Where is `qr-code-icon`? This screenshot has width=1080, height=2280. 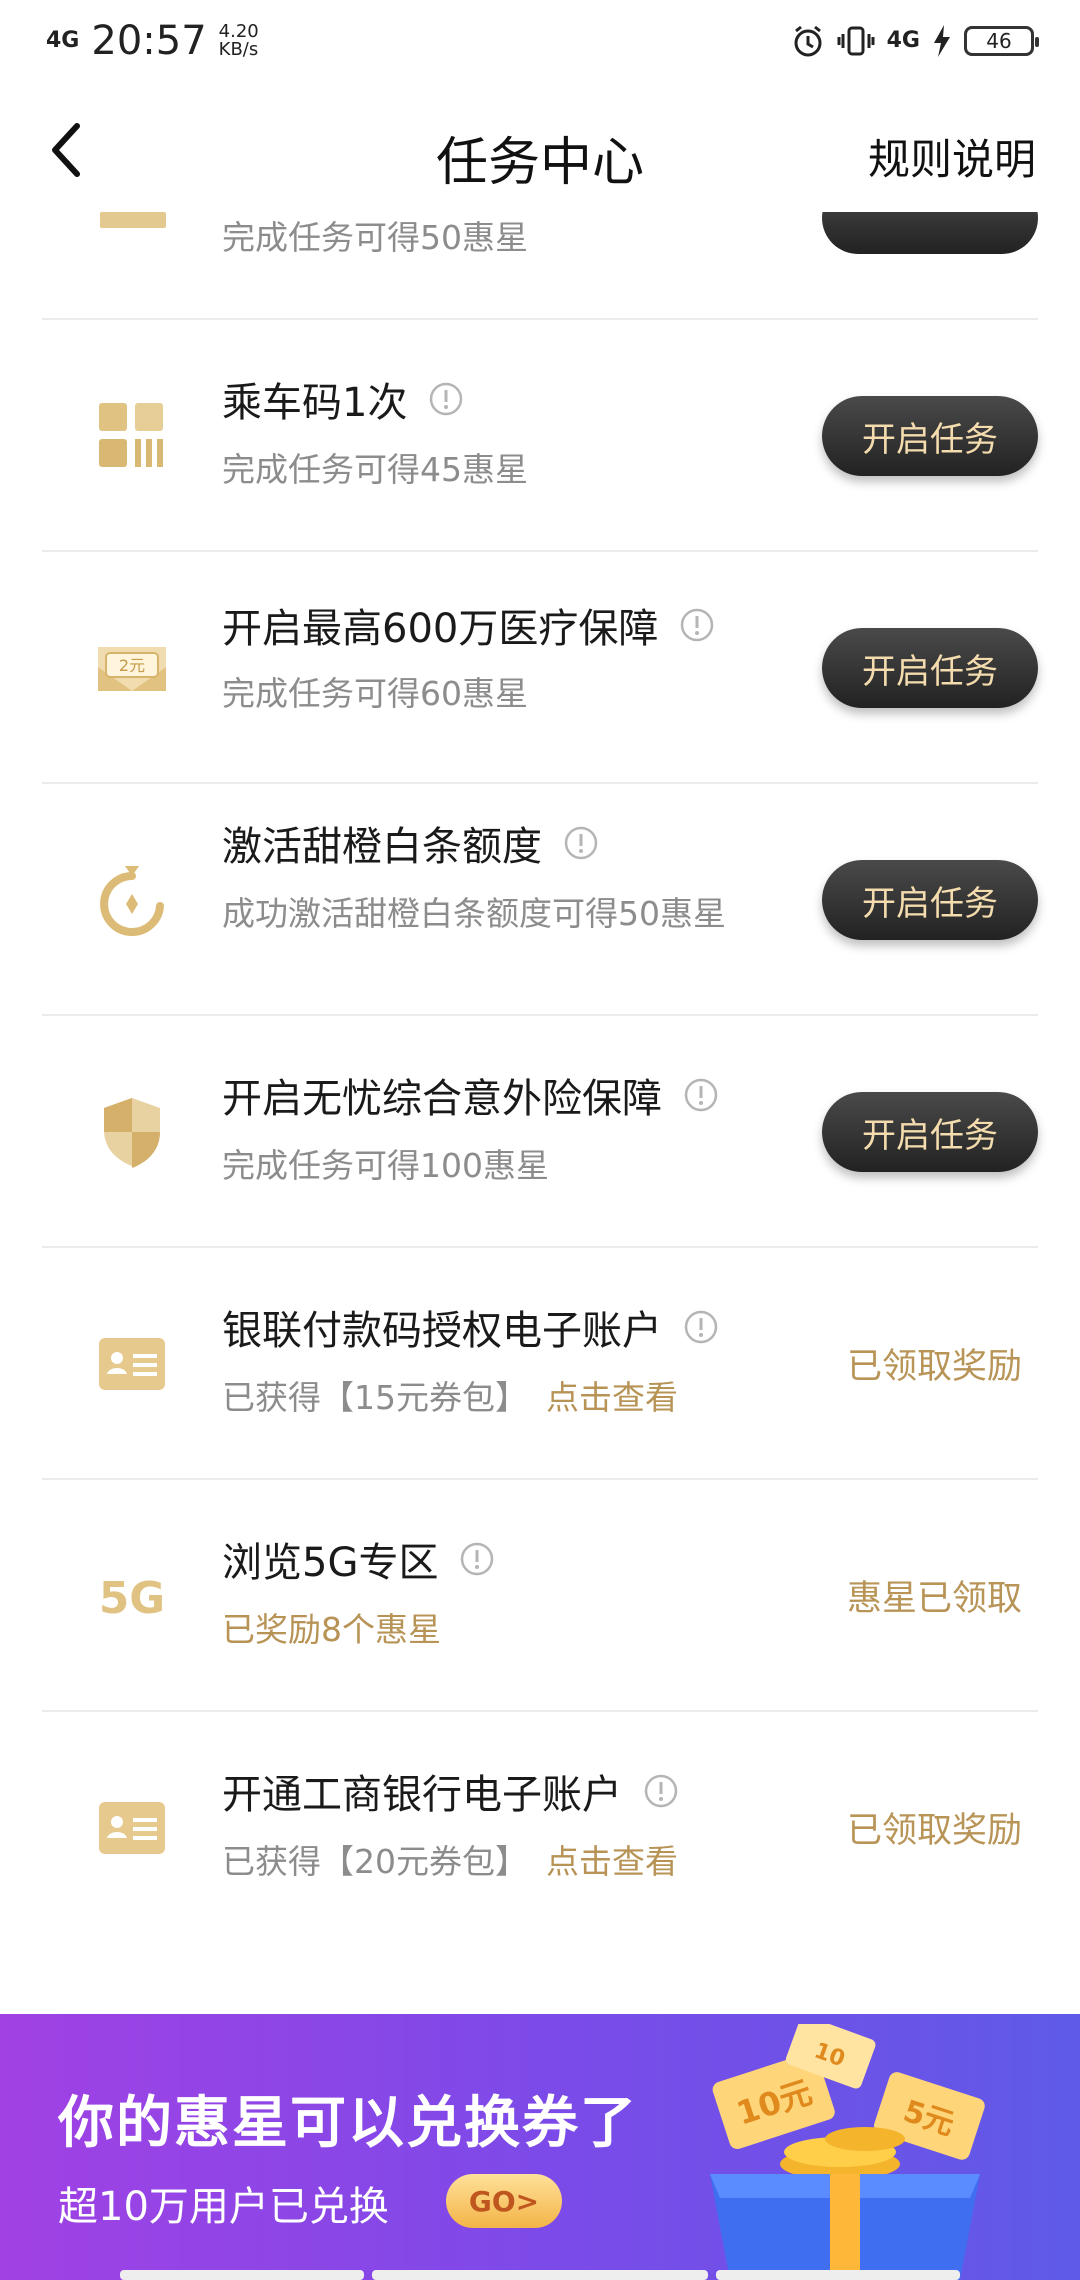
qr-code-icon is located at coordinates (132, 436).